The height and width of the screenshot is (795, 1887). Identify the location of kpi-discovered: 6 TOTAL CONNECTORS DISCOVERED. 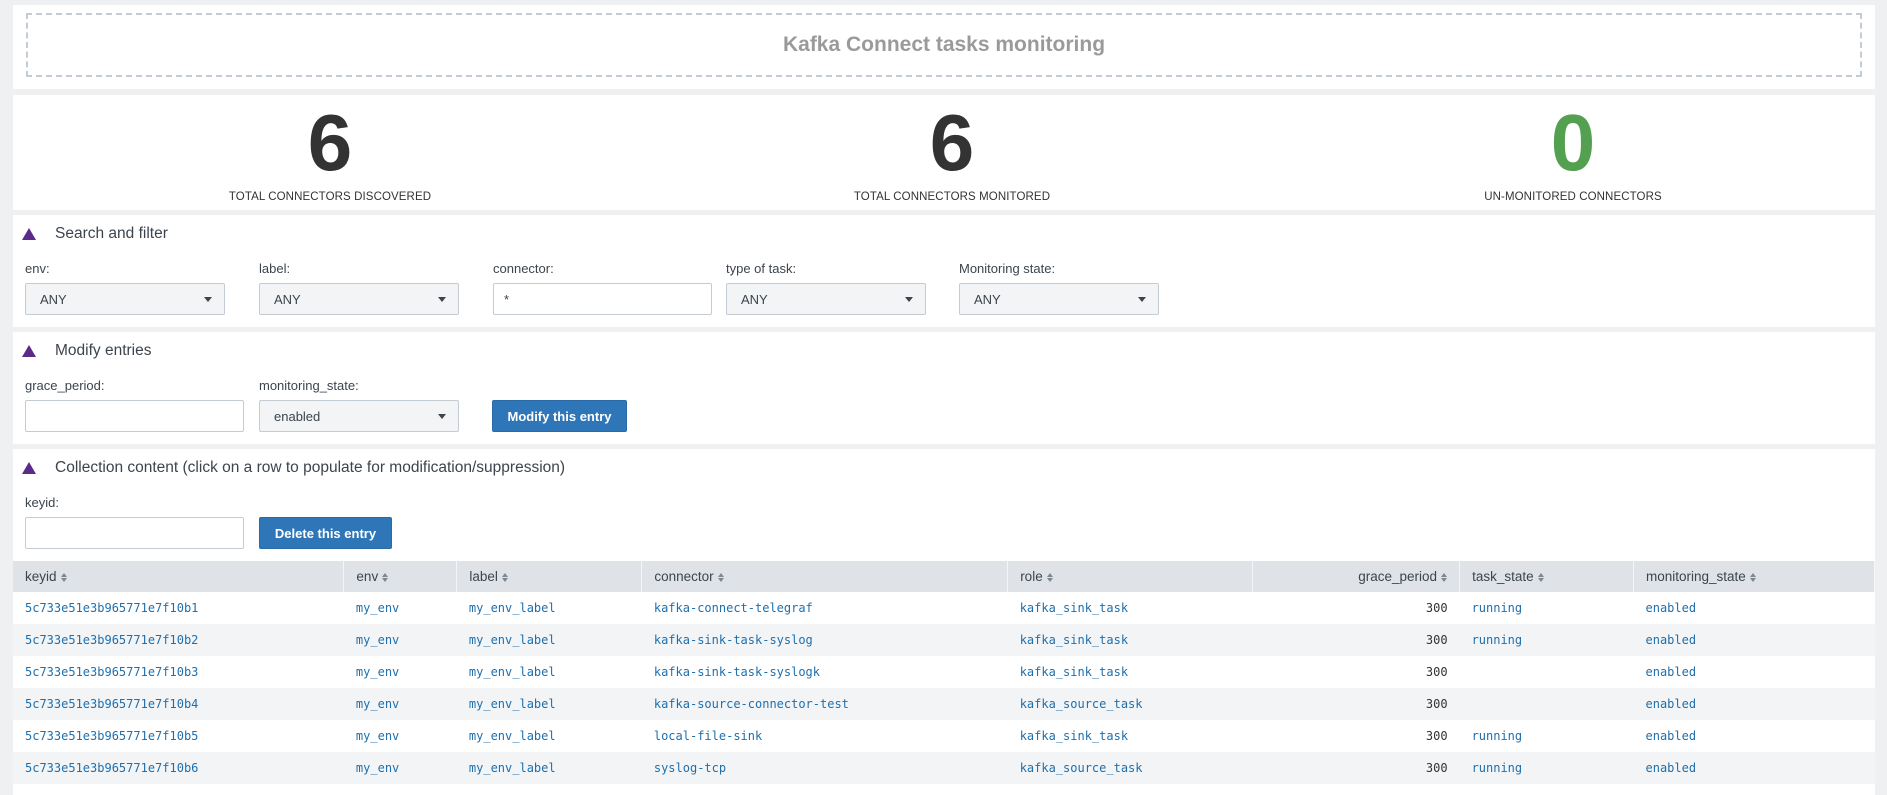
(330, 149).